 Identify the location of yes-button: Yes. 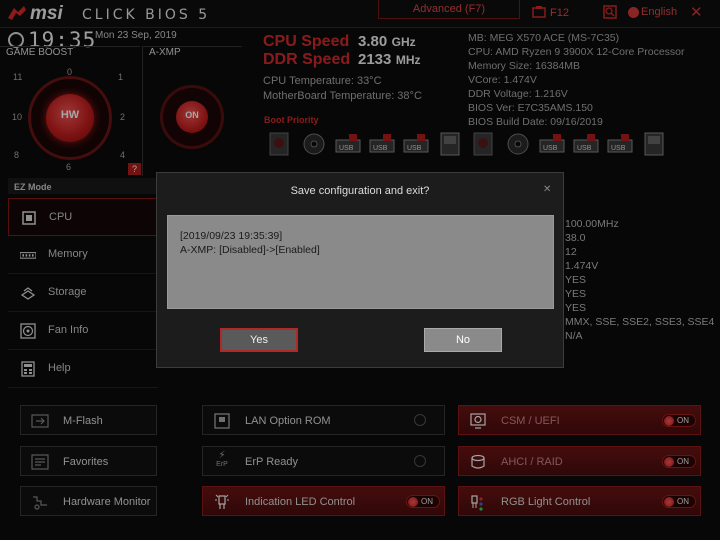
(259, 340).